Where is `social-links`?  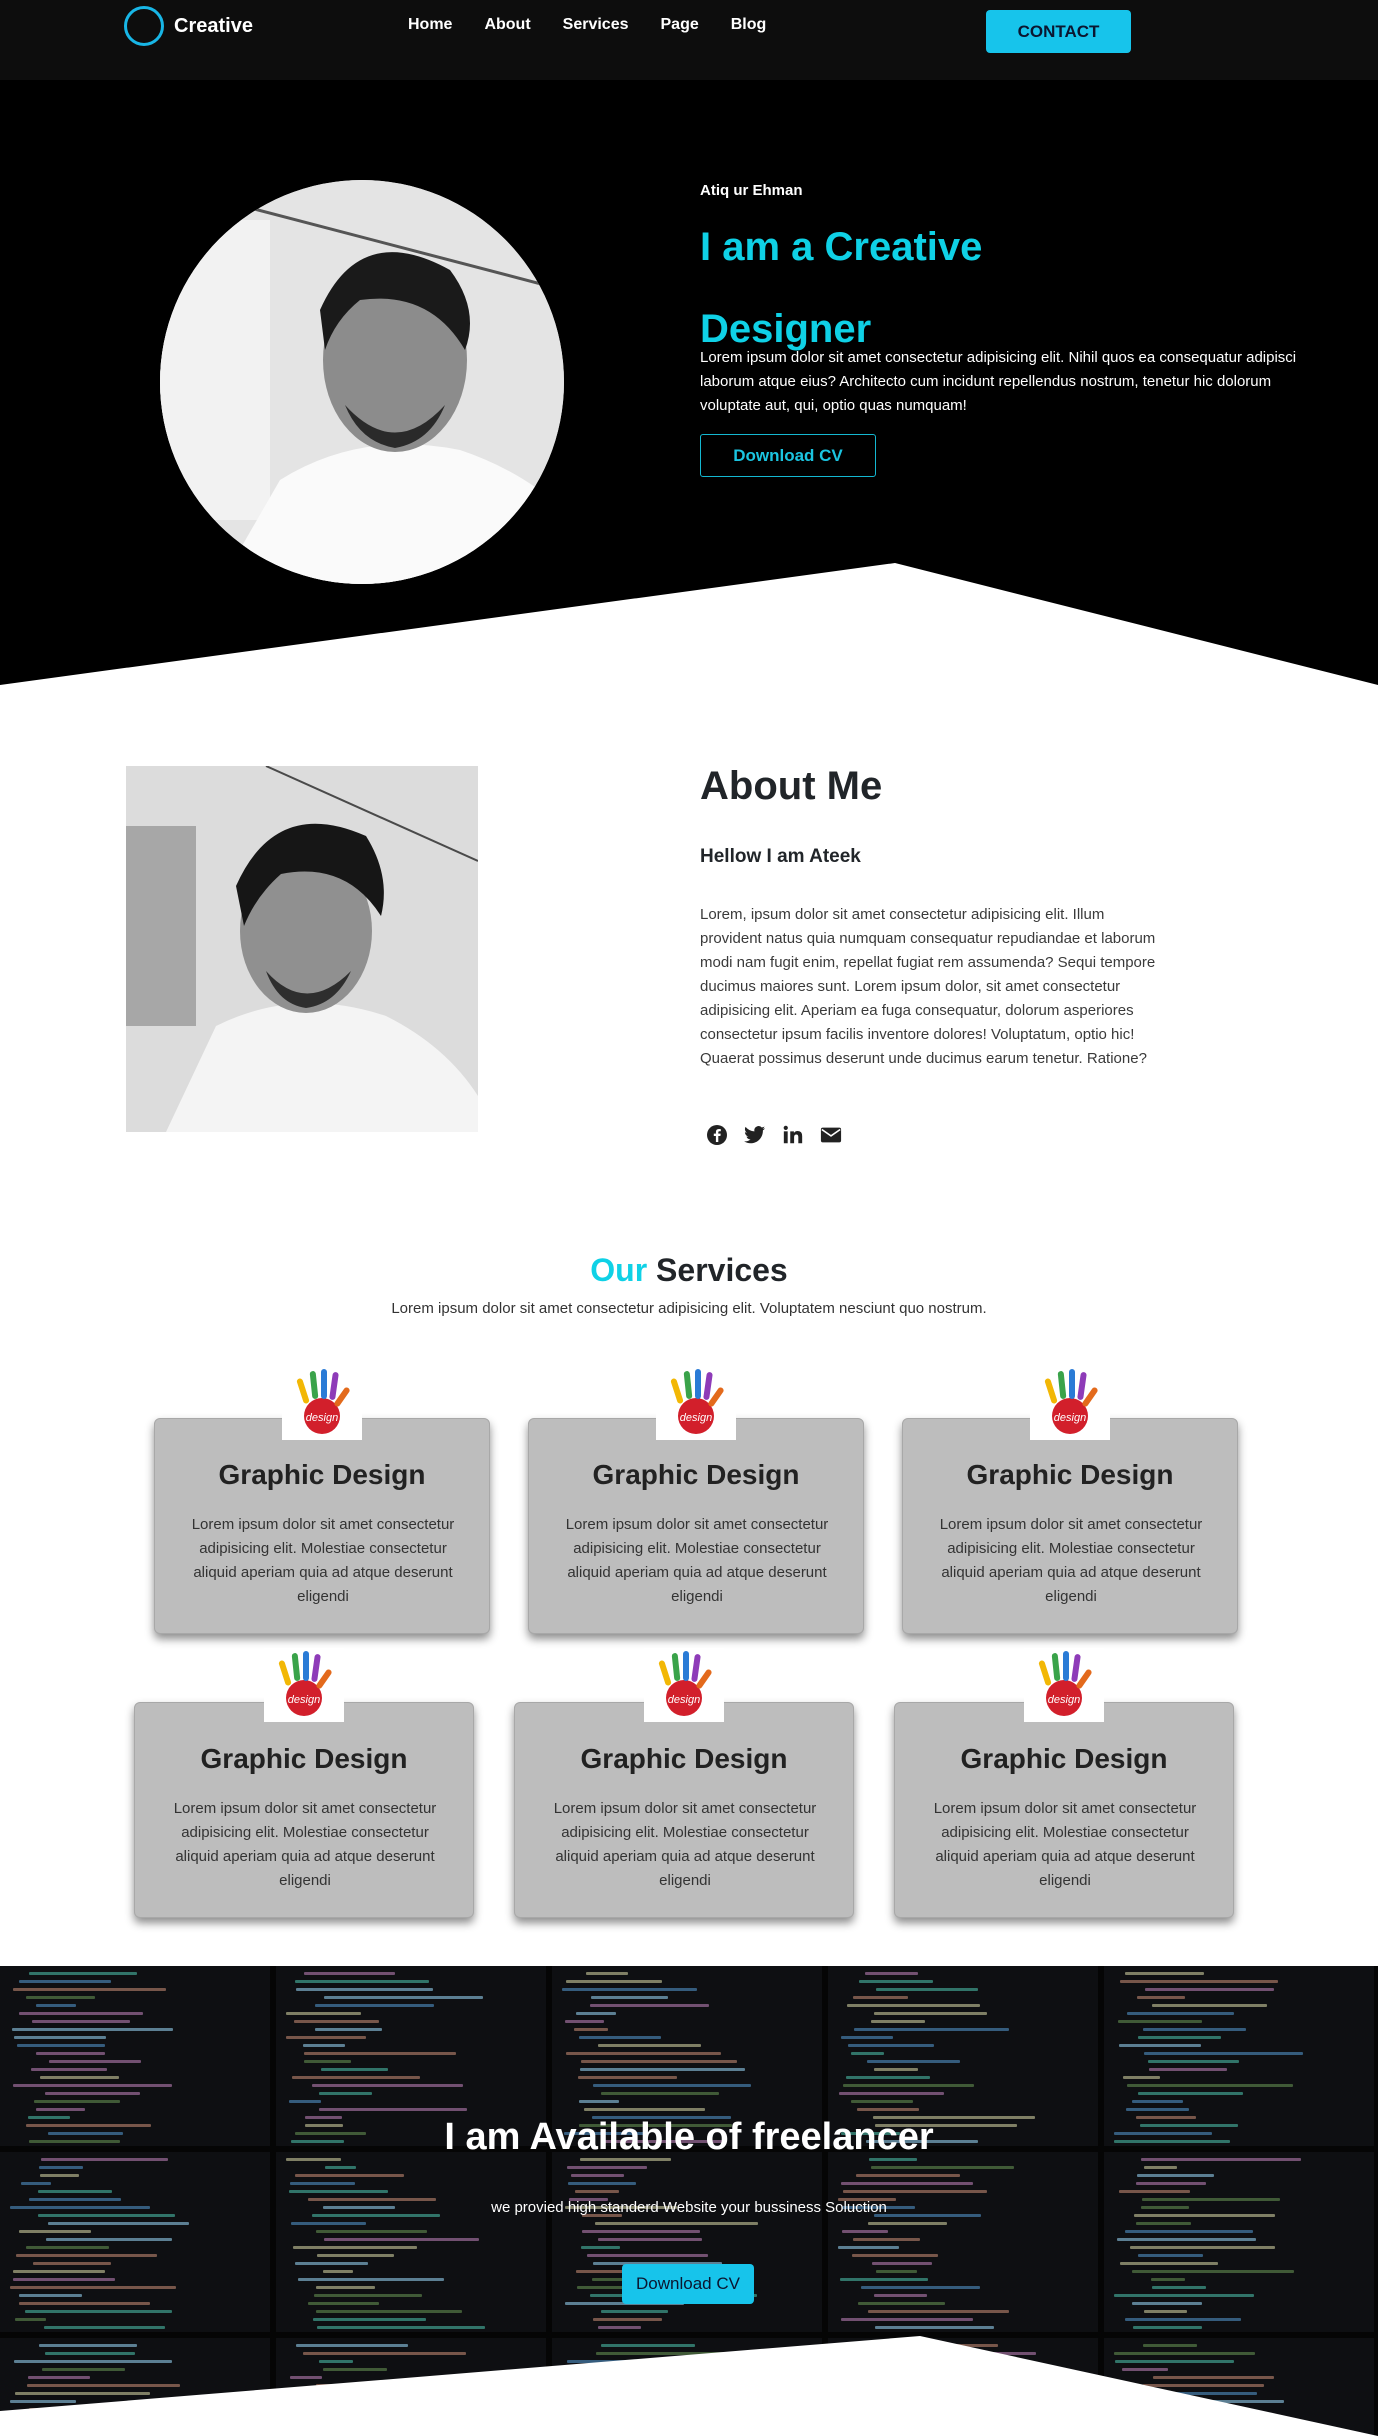
social-links is located at coordinates (774, 1135).